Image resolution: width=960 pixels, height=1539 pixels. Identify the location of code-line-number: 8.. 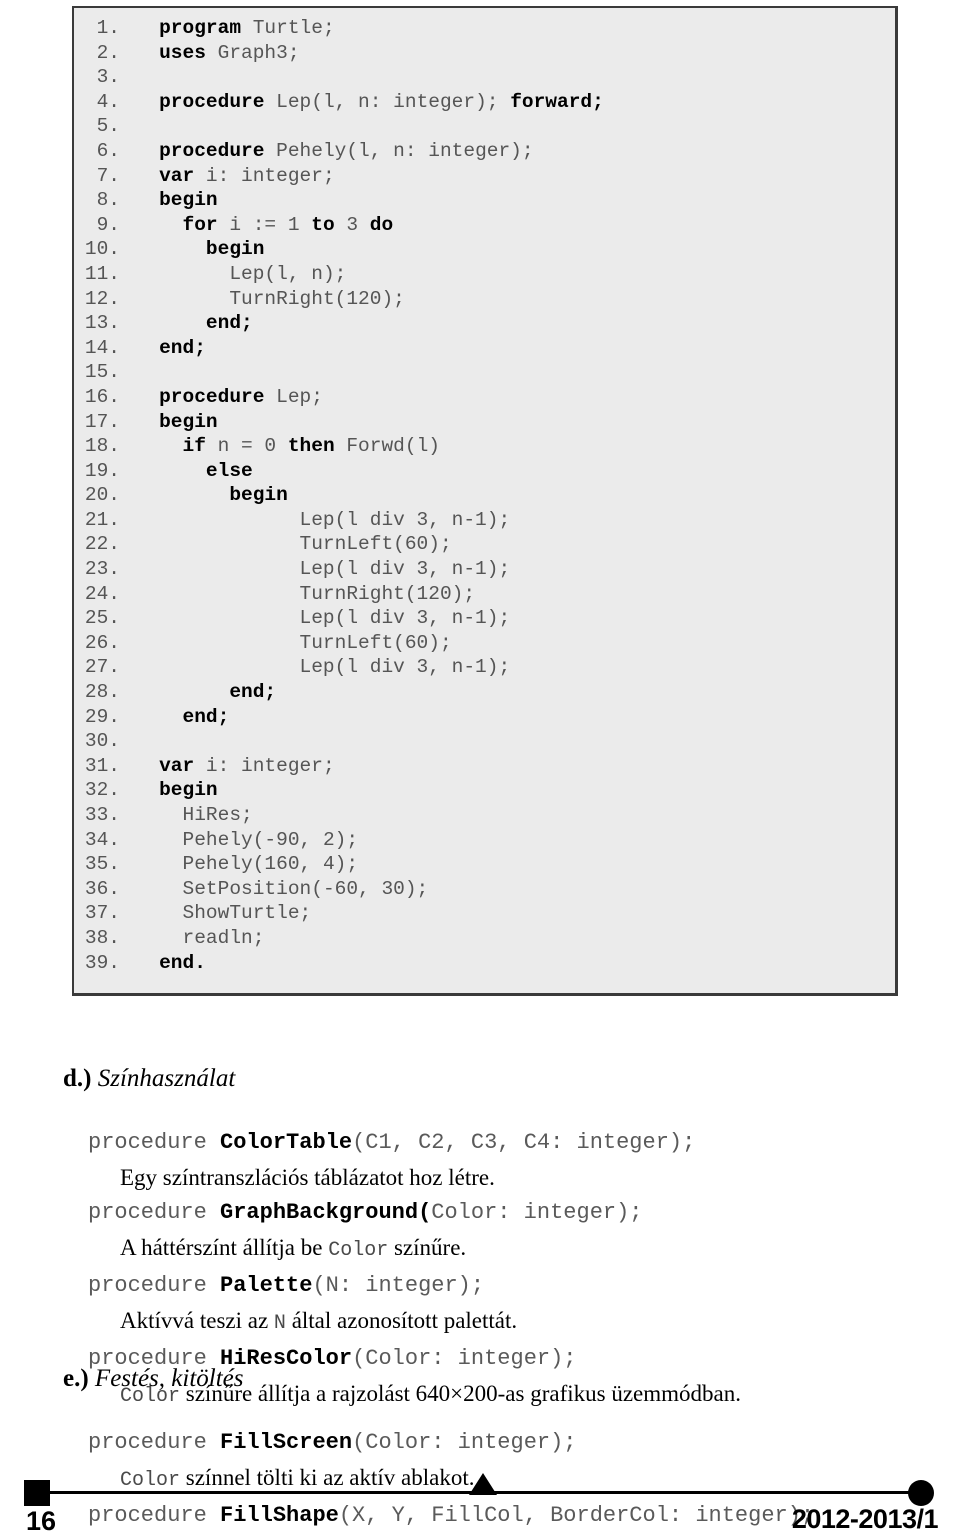
(108, 200).